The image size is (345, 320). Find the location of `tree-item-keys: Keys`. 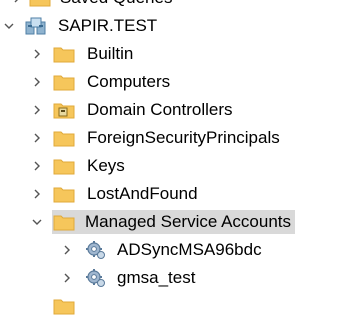

tree-item-keys: Keys is located at coordinates (172, 166).